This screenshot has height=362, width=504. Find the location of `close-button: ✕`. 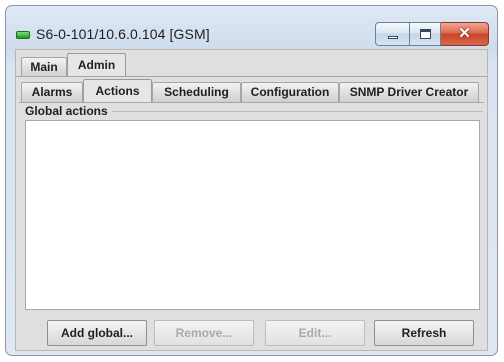

close-button: ✕ is located at coordinates (465, 34).